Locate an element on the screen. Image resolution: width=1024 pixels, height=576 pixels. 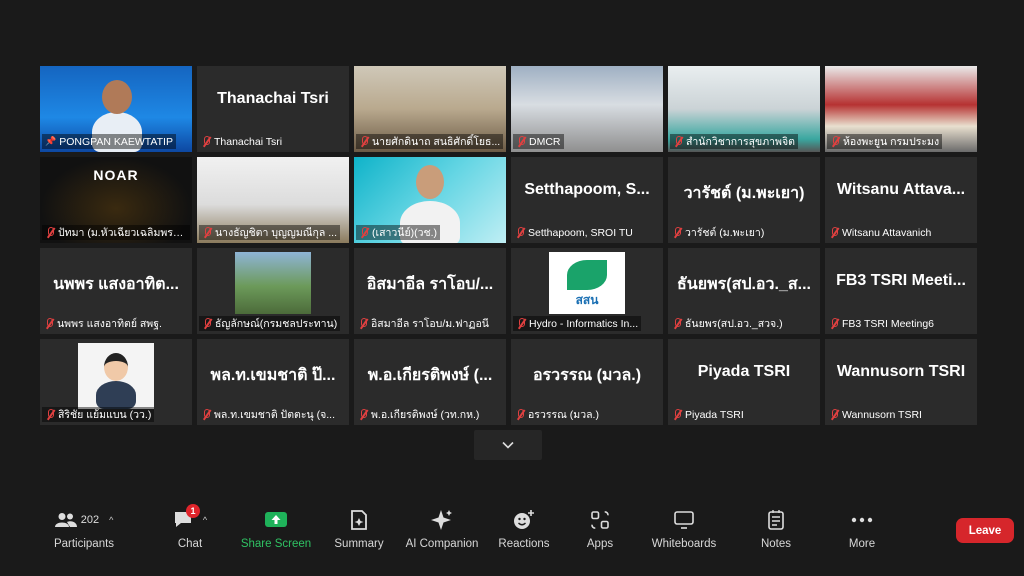
next-page-button is located at coordinates (508, 445).